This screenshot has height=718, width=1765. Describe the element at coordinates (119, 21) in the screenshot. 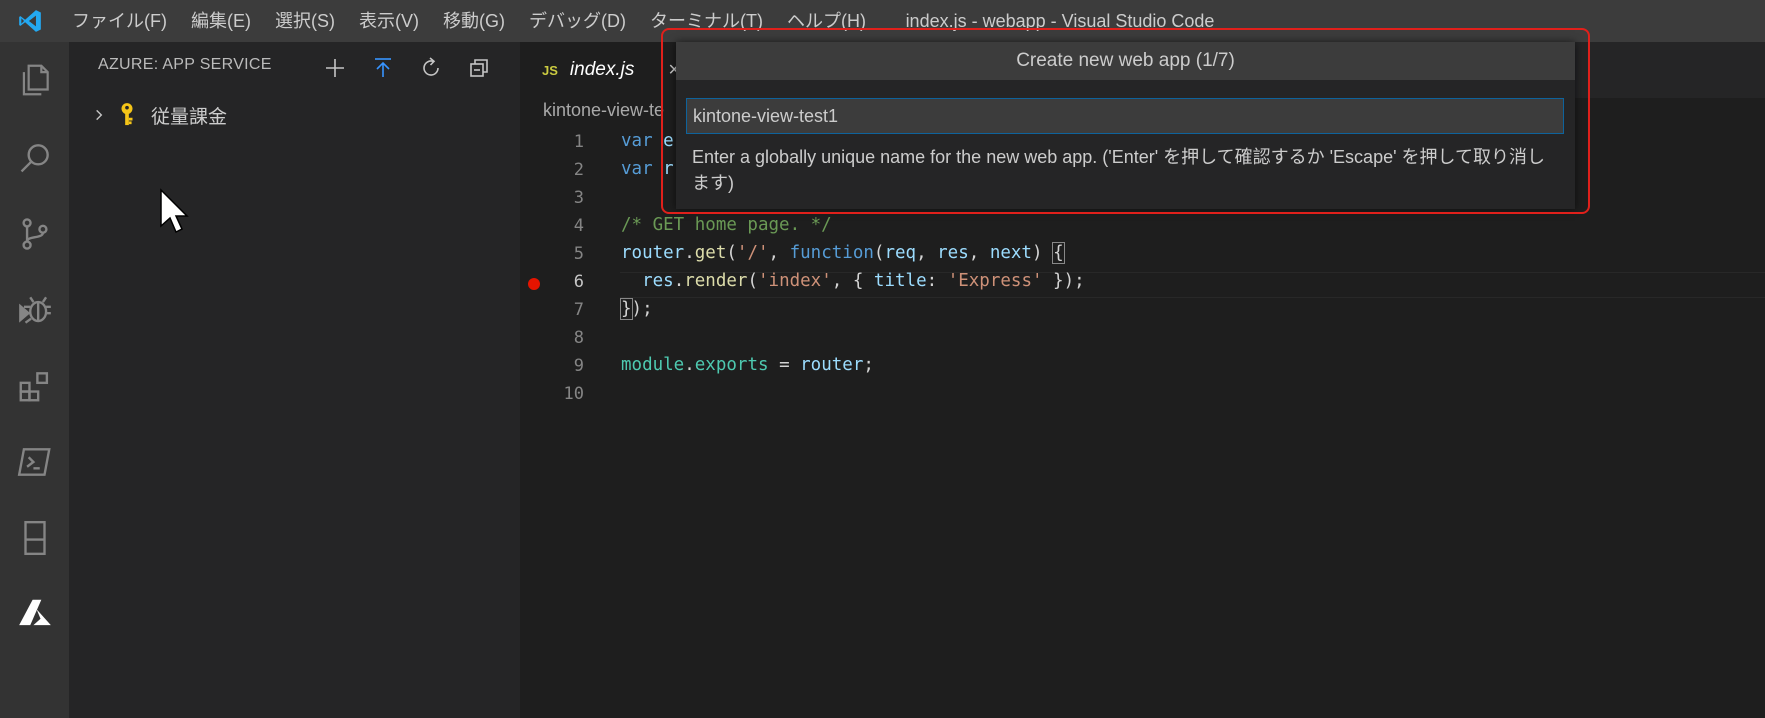

I see `menu-file: ファイル(F)` at that location.